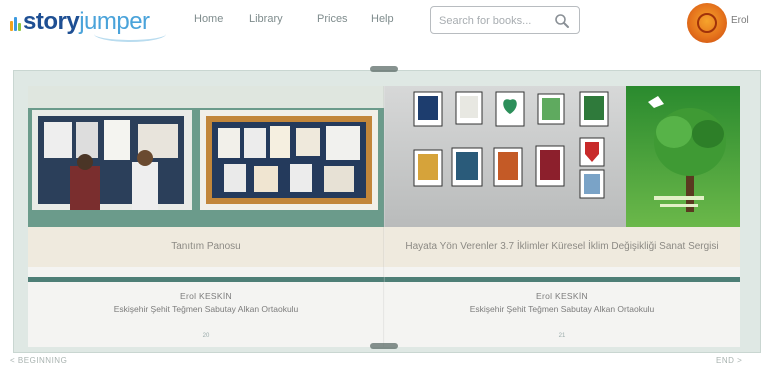  What do you see at coordinates (206, 336) in the screenshot?
I see `left-page-number: 20` at bounding box center [206, 336].